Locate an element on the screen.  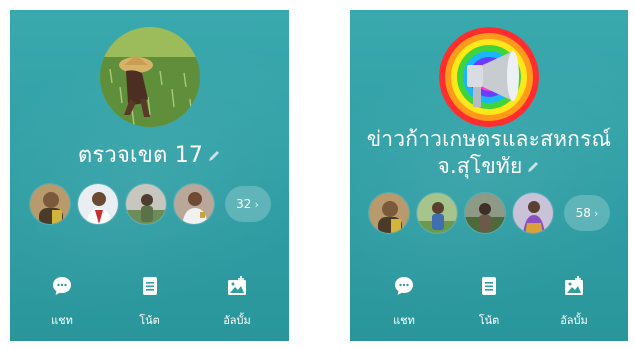
group-name: ข่าวก้าวเกษตรและสหกรณ์ จ.สุโขทัย is located at coordinates (489, 153).